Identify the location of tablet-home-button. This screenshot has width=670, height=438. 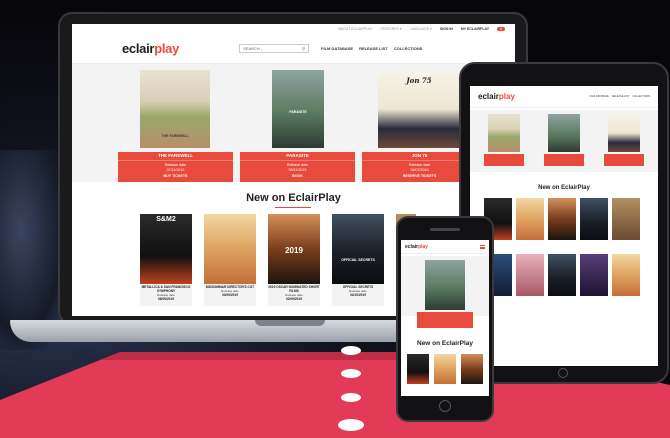
(563, 373).